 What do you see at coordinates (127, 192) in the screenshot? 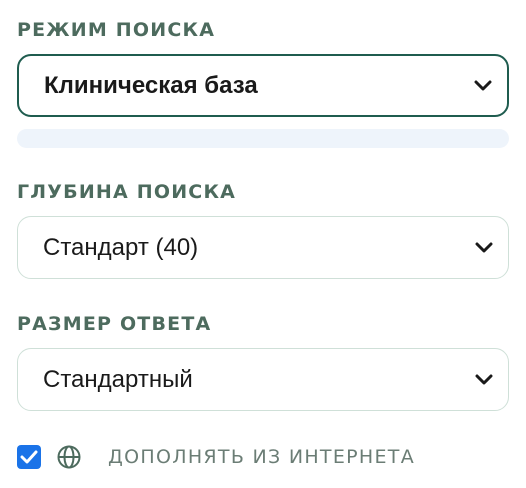
I see `search-depth-label: ГЛУБИНА ПОИСКА` at bounding box center [127, 192].